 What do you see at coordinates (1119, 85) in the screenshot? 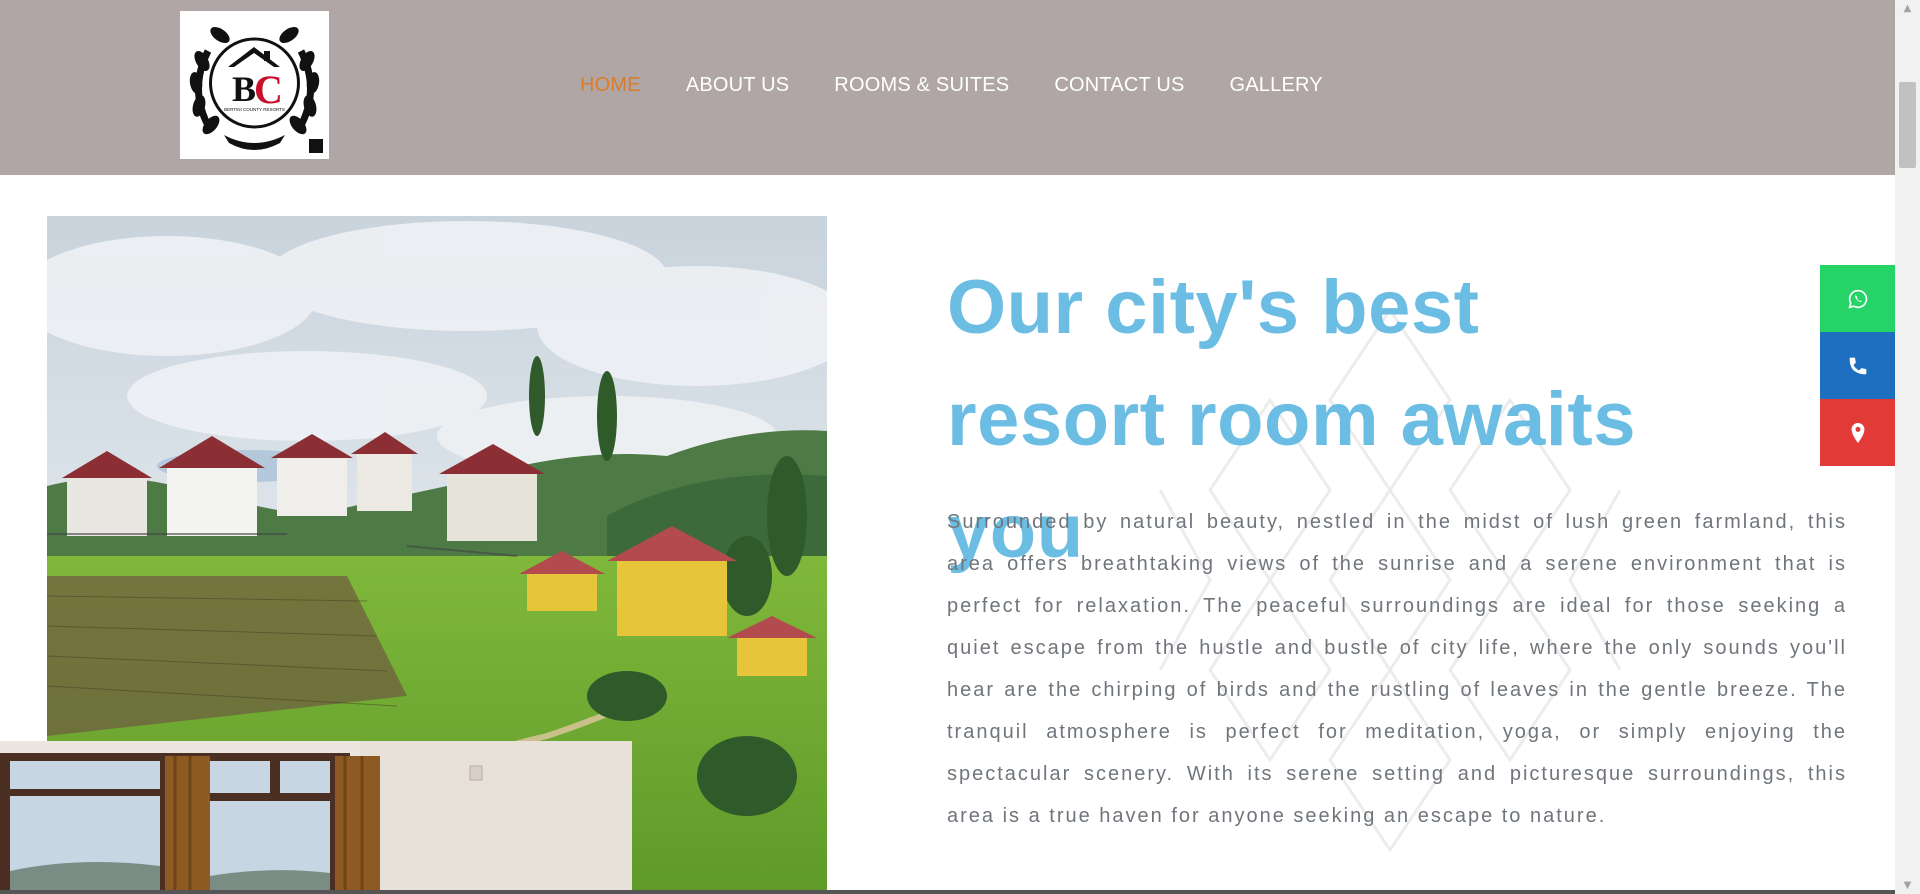
I see `nav-contact-us: CONTACT US` at bounding box center [1119, 85].